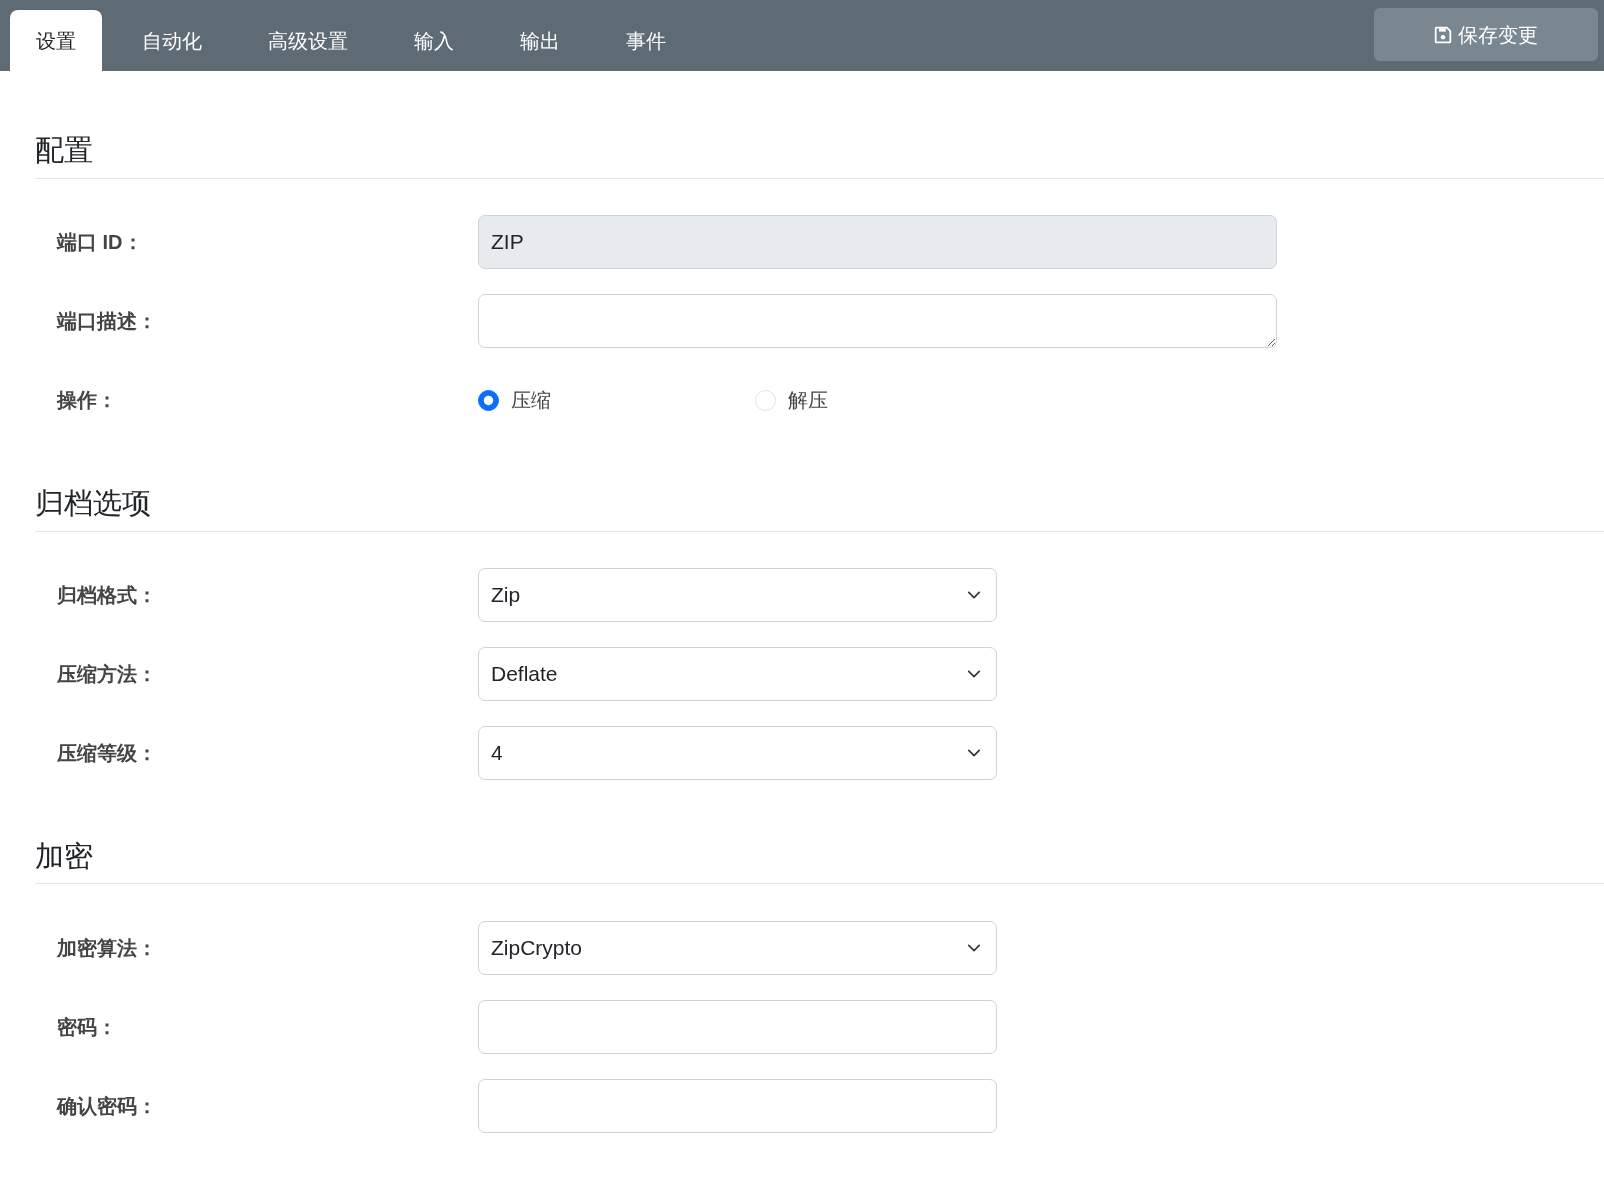 This screenshot has height=1179, width=1604. I want to click on dropdown: ZipCrypto, so click(737, 947).